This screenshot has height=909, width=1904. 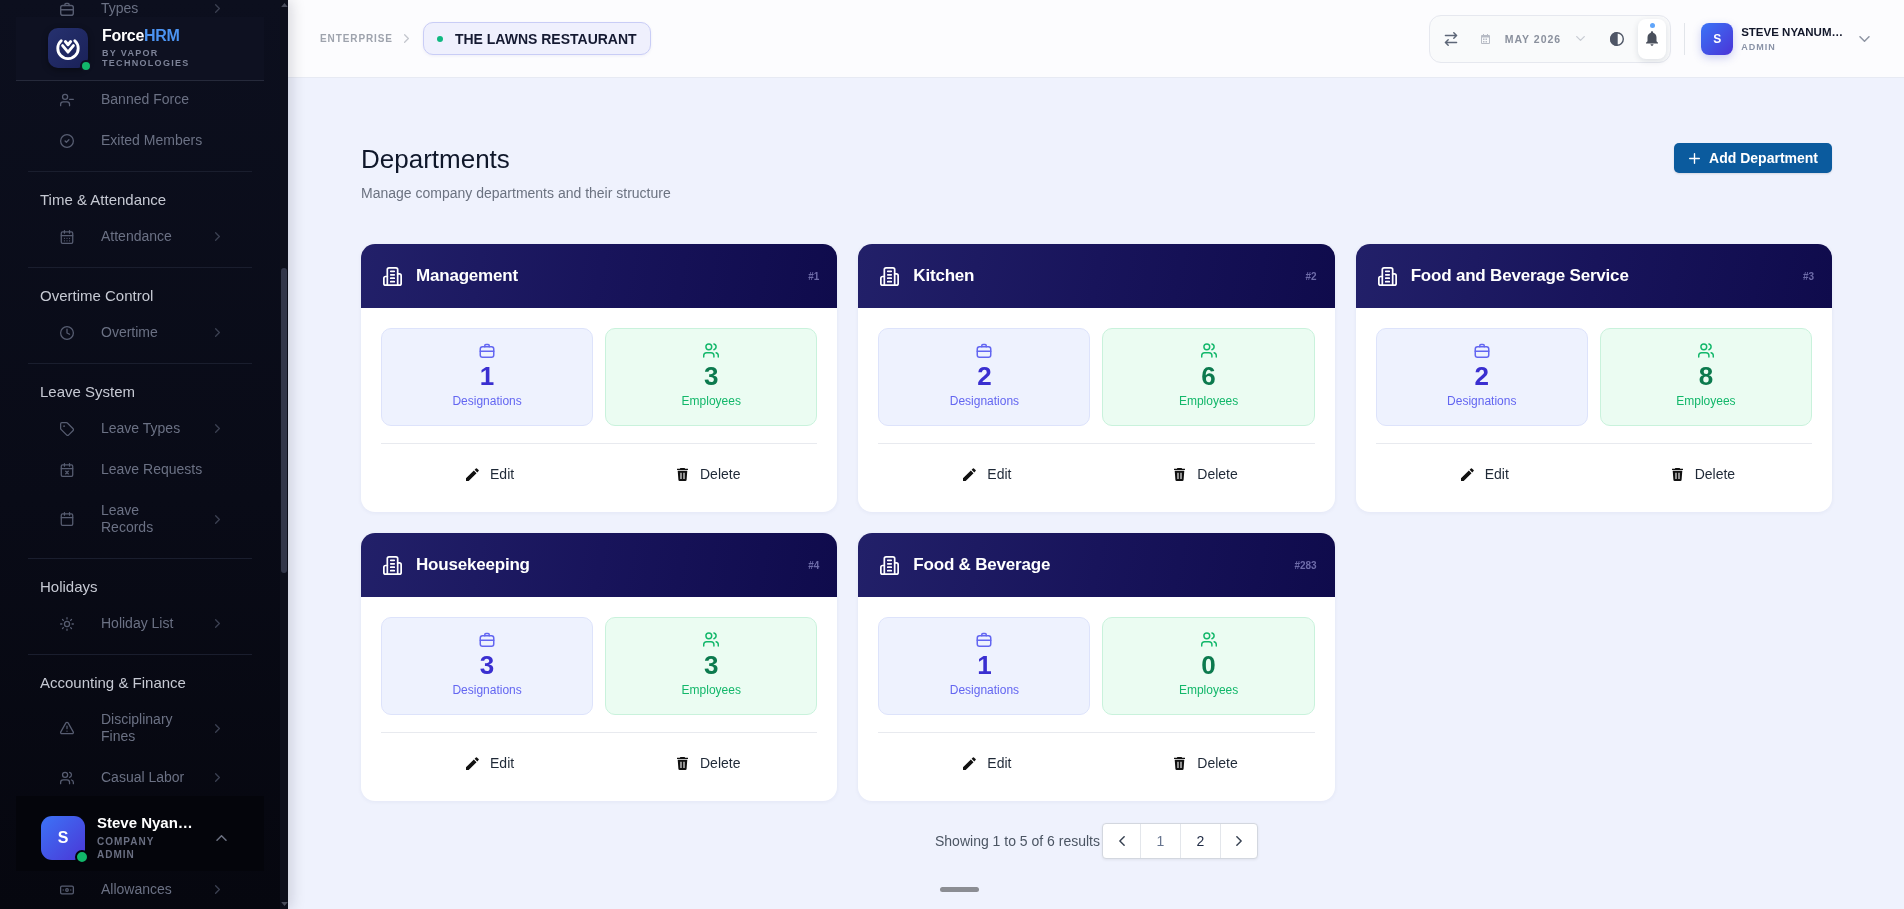 What do you see at coordinates (814, 565) in the screenshot?
I see `department-code: #4` at bounding box center [814, 565].